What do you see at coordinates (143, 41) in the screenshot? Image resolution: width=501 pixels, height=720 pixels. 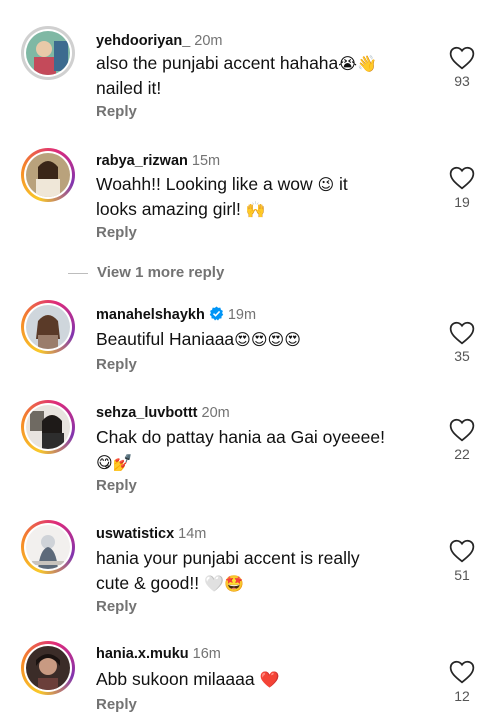 I see `username: yehdooriyan_` at bounding box center [143, 41].